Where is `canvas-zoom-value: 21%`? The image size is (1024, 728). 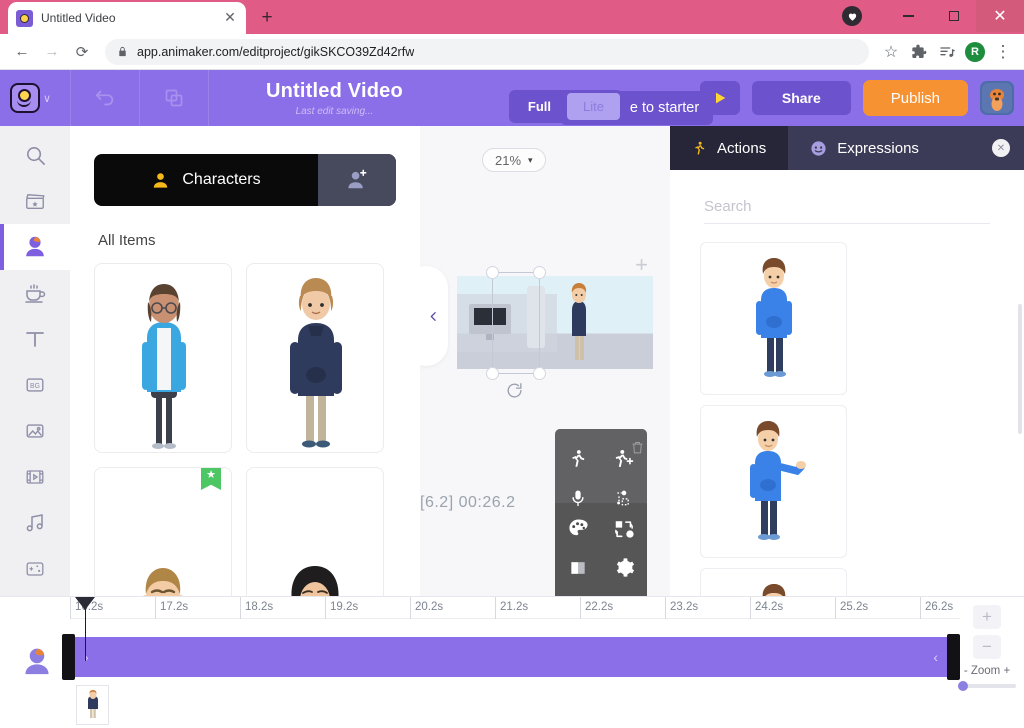 canvas-zoom-value: 21% is located at coordinates (508, 160).